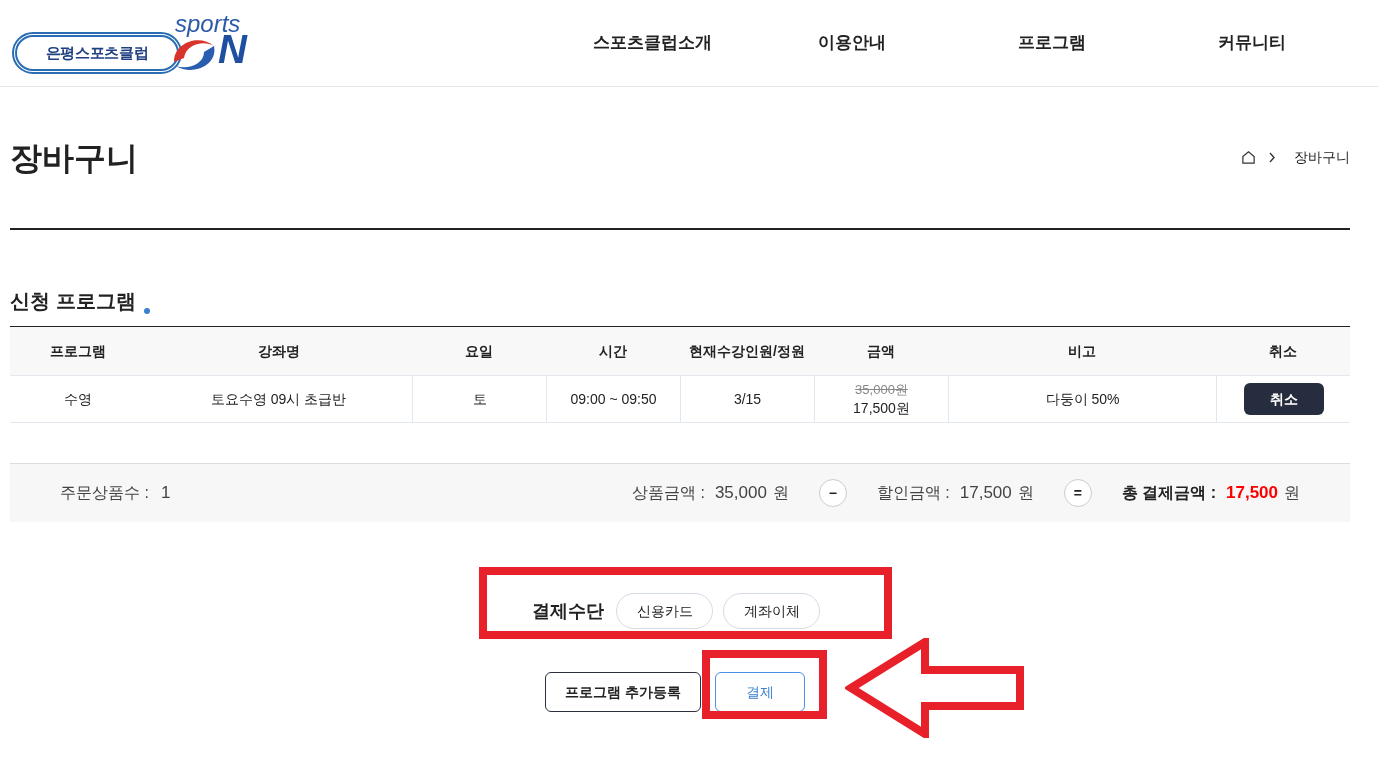 Image resolution: width=1378 pixels, height=765 pixels. What do you see at coordinates (747, 399) in the screenshot?
I see `table-cell: 3/15` at bounding box center [747, 399].